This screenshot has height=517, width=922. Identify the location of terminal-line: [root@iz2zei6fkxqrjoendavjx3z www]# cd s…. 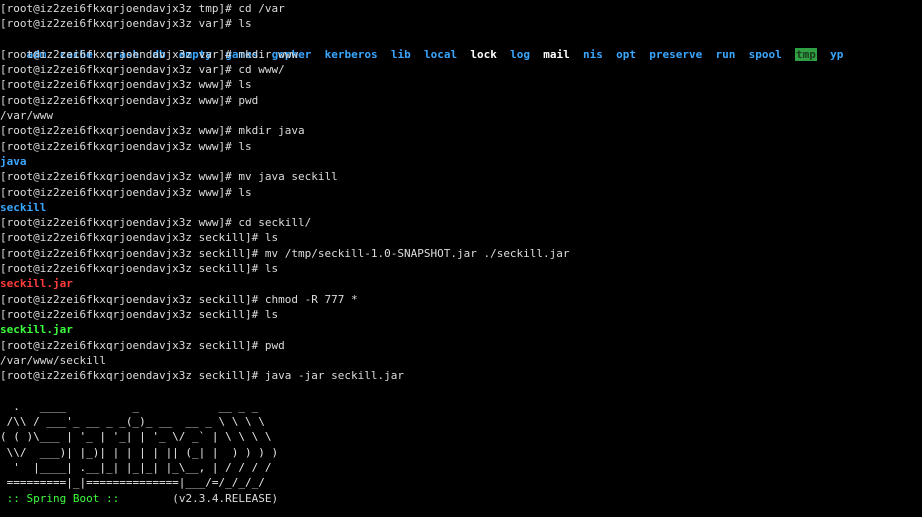
(156, 223).